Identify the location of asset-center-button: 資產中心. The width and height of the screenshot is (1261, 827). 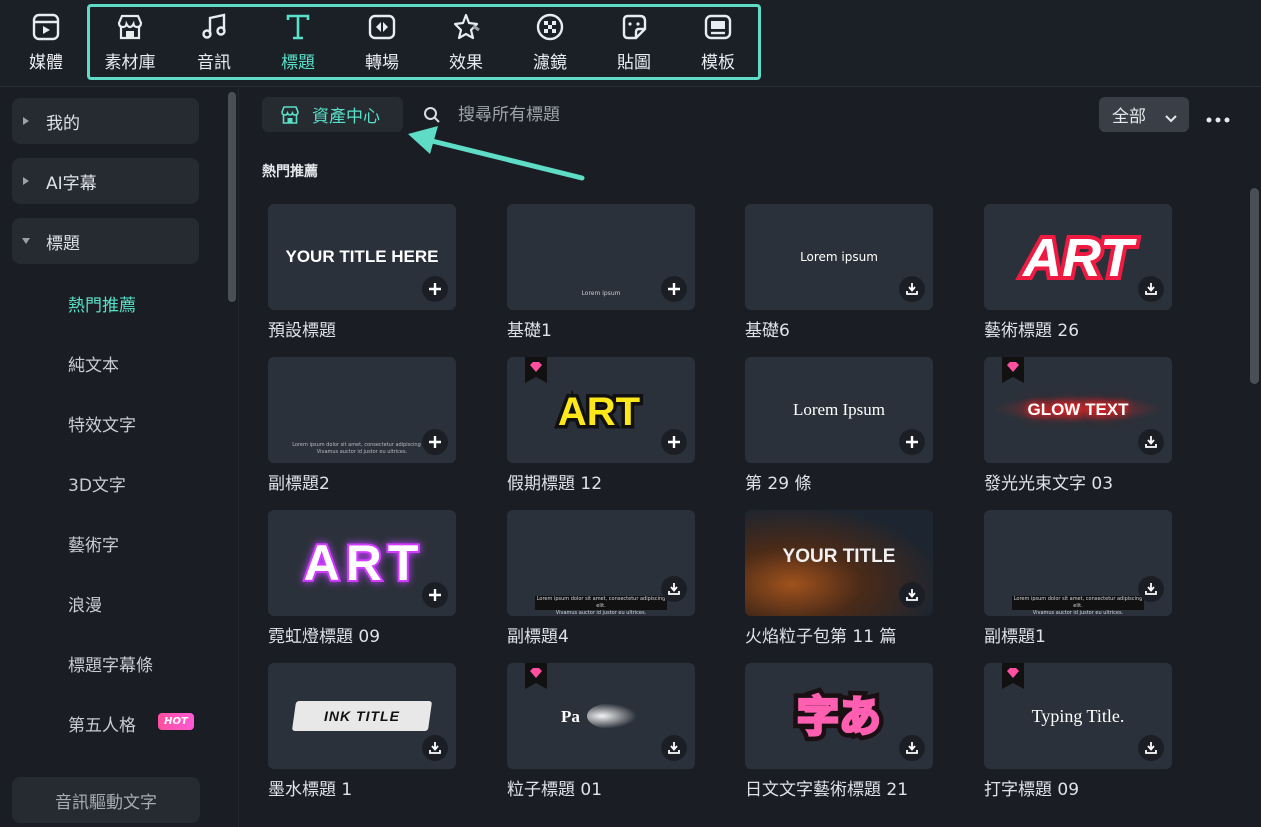
(332, 114).